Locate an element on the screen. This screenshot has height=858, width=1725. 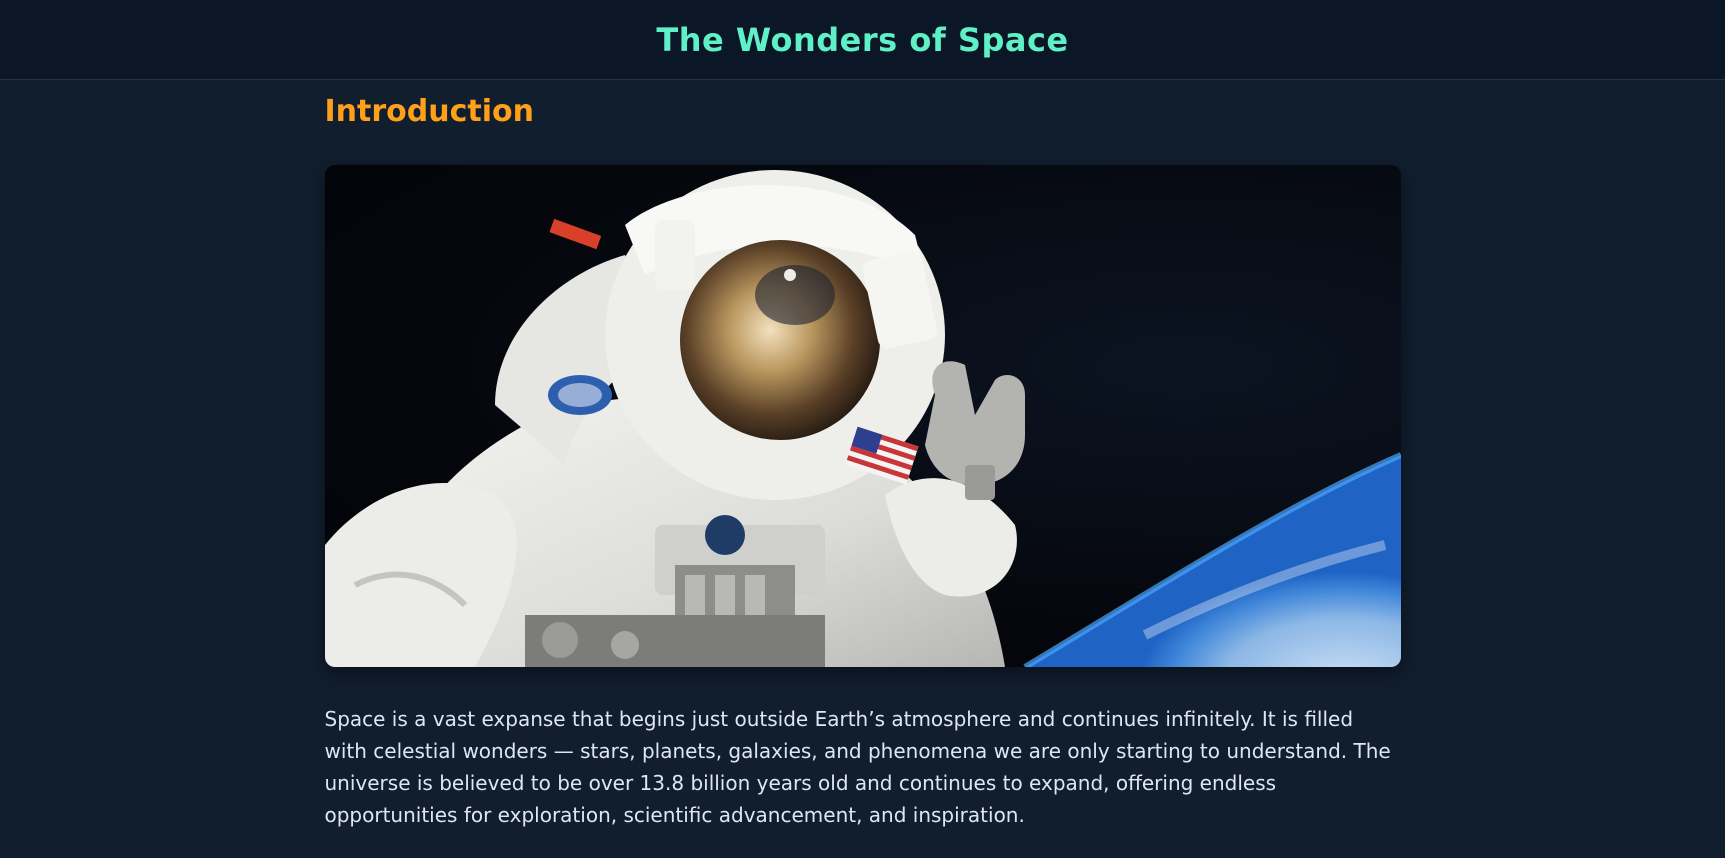
site-header: The Wonders of Space is located at coordinates (862, 40).